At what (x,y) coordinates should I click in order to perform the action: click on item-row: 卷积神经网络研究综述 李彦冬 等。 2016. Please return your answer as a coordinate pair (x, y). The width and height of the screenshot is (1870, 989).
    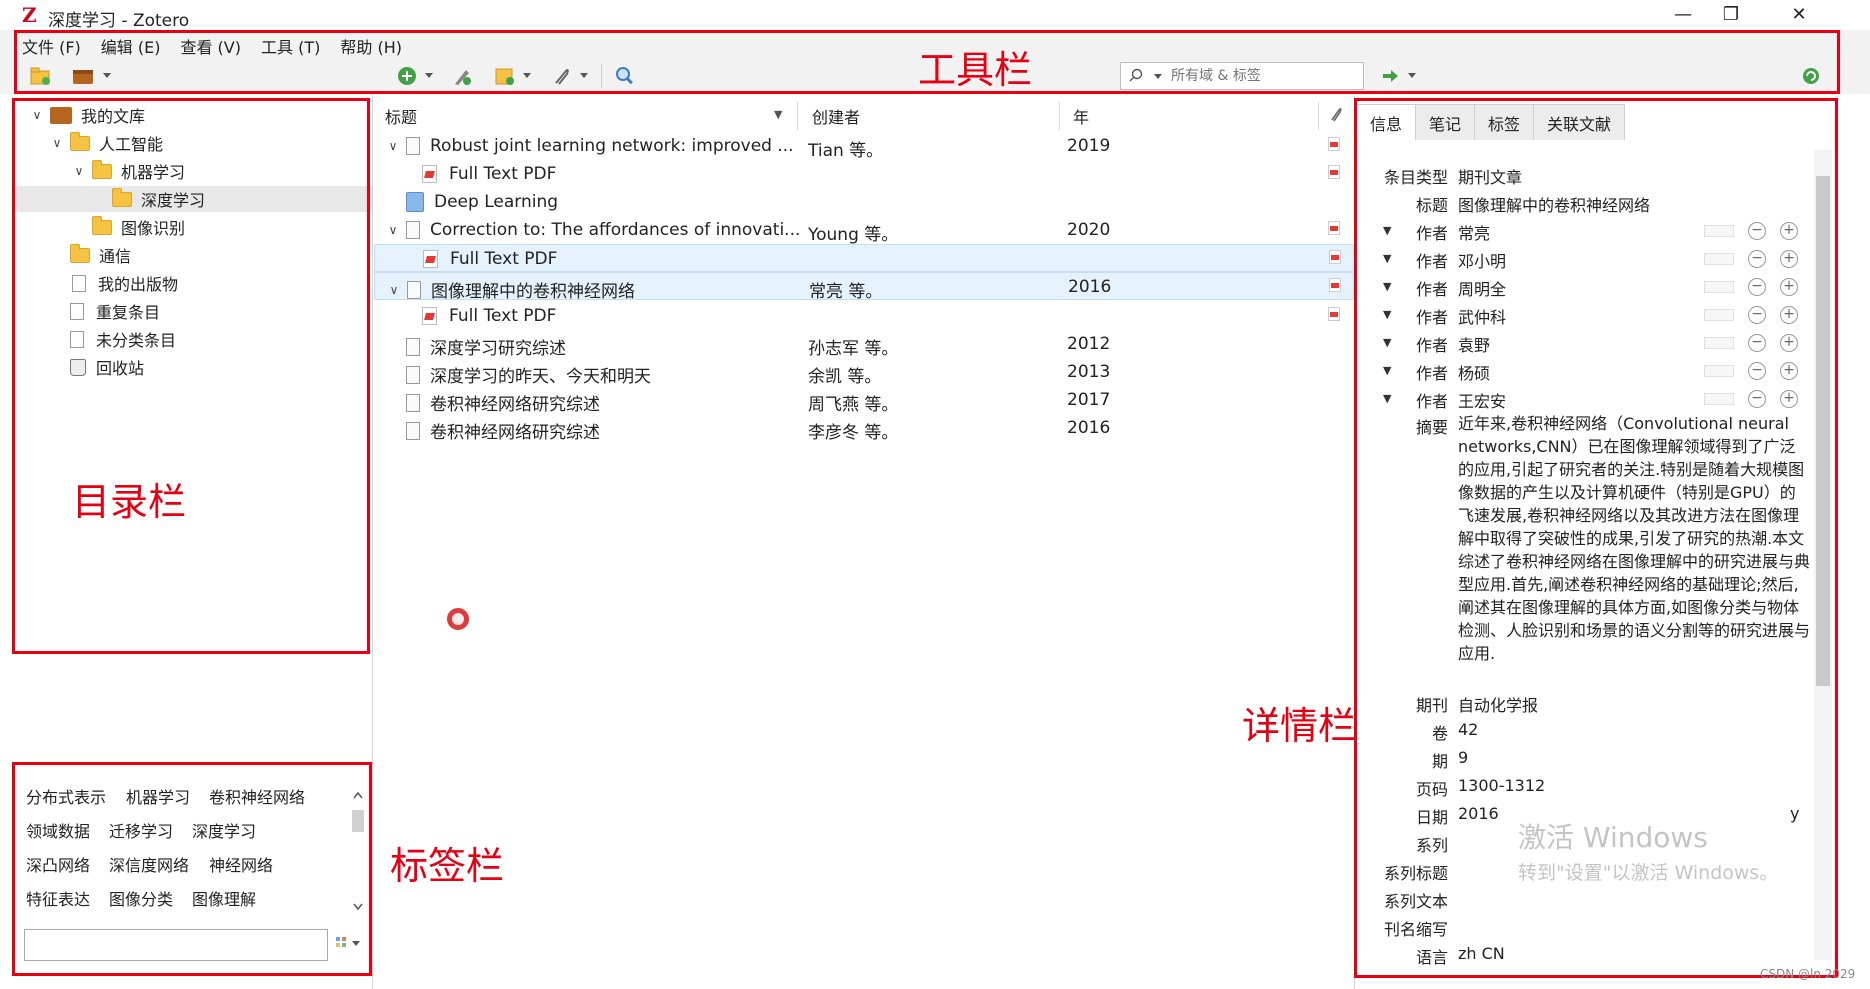
    Looking at the image, I should click on (864, 428).